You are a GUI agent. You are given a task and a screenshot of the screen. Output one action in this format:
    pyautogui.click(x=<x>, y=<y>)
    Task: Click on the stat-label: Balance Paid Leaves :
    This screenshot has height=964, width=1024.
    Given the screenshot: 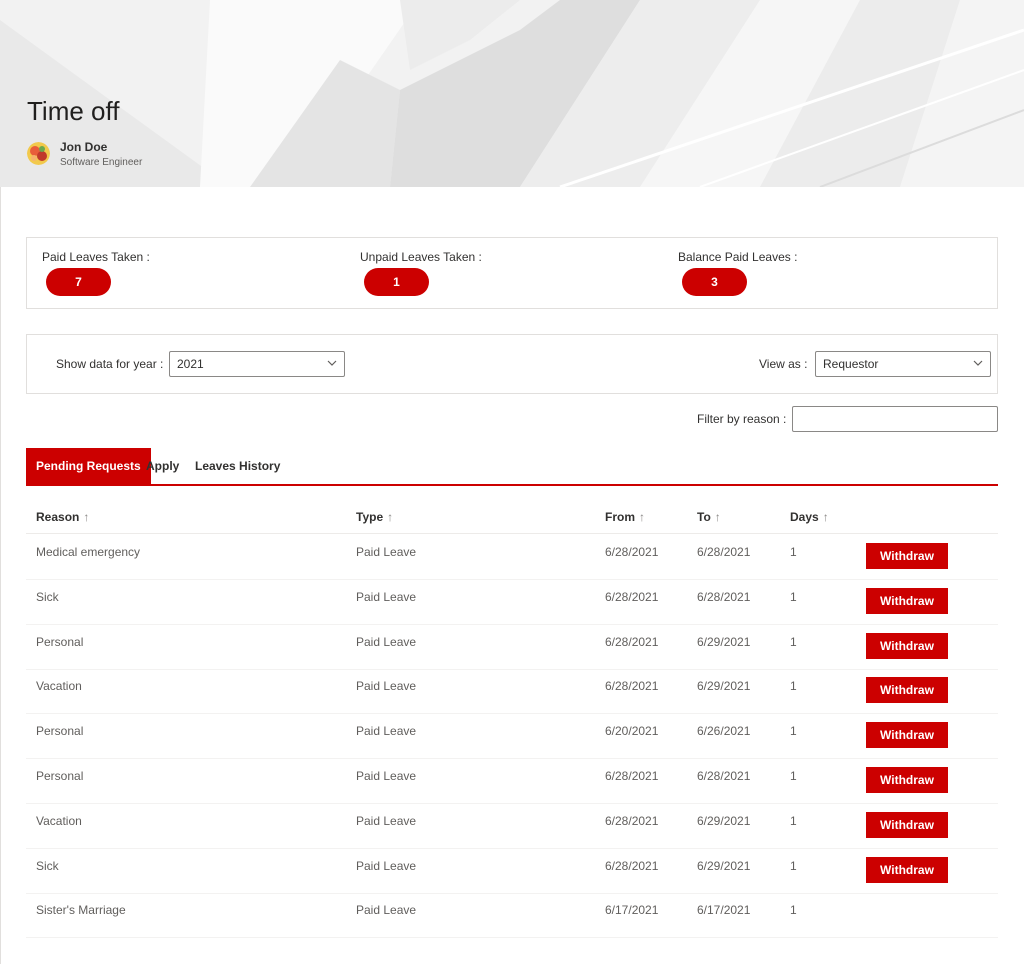 What is the action you would take?
    pyautogui.click(x=738, y=257)
    